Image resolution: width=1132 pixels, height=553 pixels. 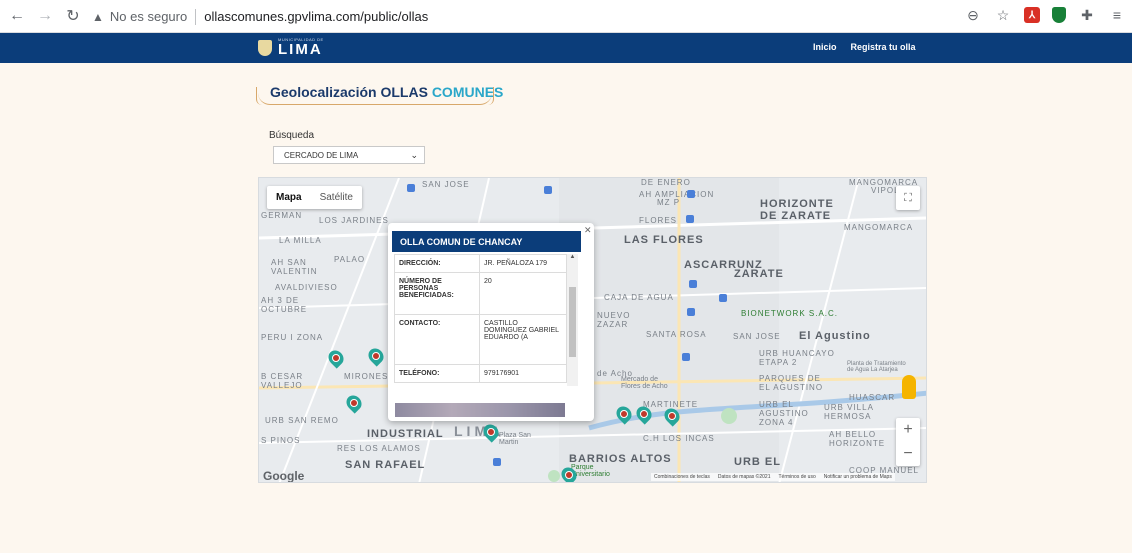 What do you see at coordinates (437, 339) in the screenshot?
I see `info-key: CONTACTO:` at bounding box center [437, 339].